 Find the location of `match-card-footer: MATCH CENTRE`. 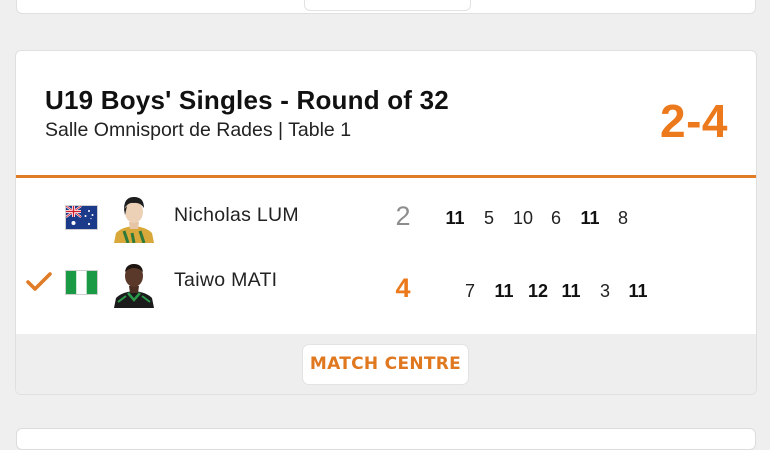

match-card-footer: MATCH CENTRE is located at coordinates (386, 364).